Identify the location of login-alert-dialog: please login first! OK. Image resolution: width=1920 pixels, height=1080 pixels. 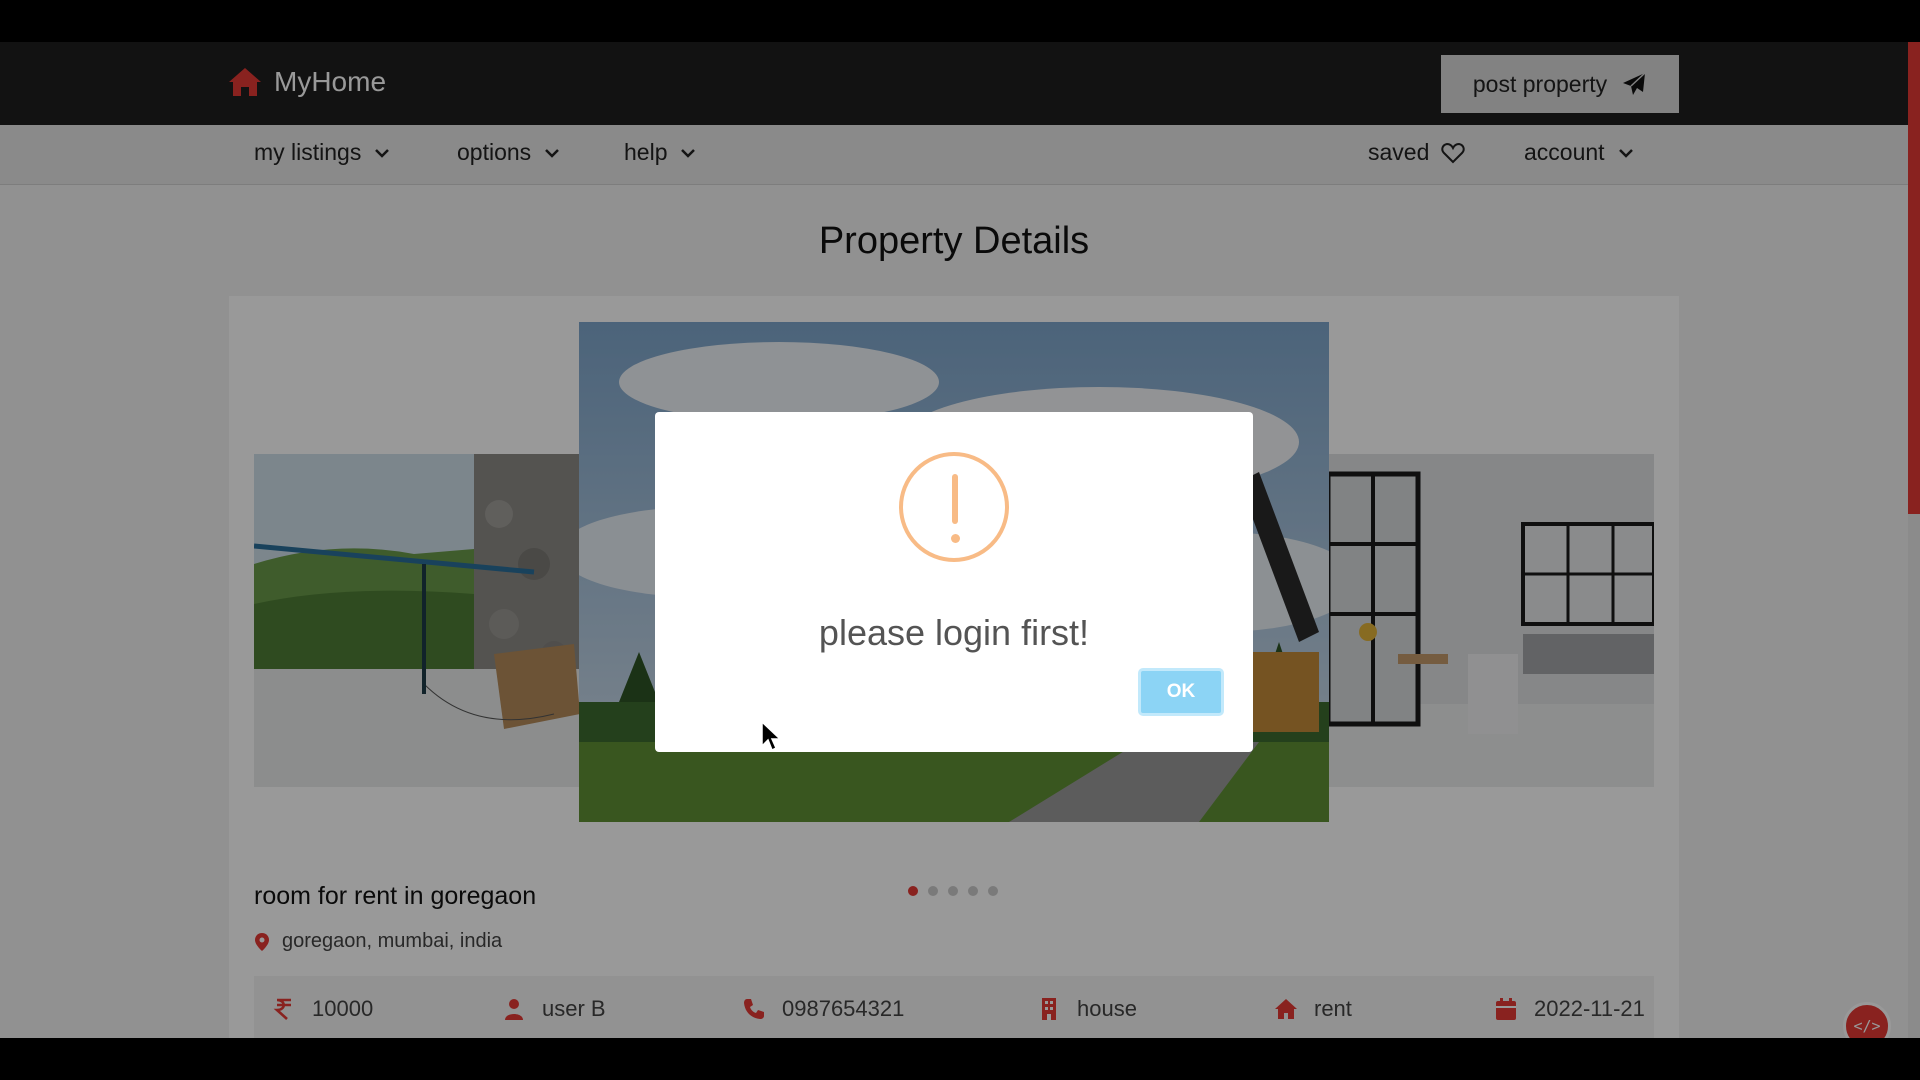
(954, 582).